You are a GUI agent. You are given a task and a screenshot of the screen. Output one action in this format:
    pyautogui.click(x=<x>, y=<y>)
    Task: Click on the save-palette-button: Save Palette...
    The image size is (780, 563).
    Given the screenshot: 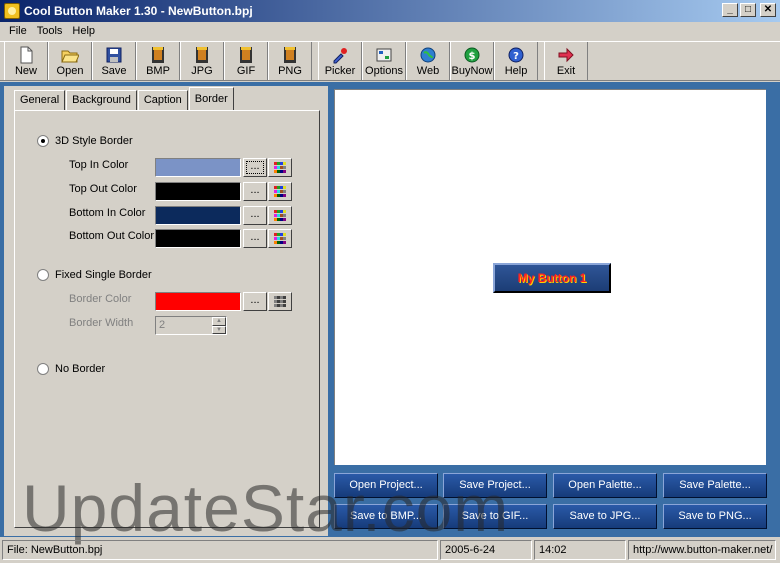 What is the action you would take?
    pyautogui.click(x=715, y=485)
    